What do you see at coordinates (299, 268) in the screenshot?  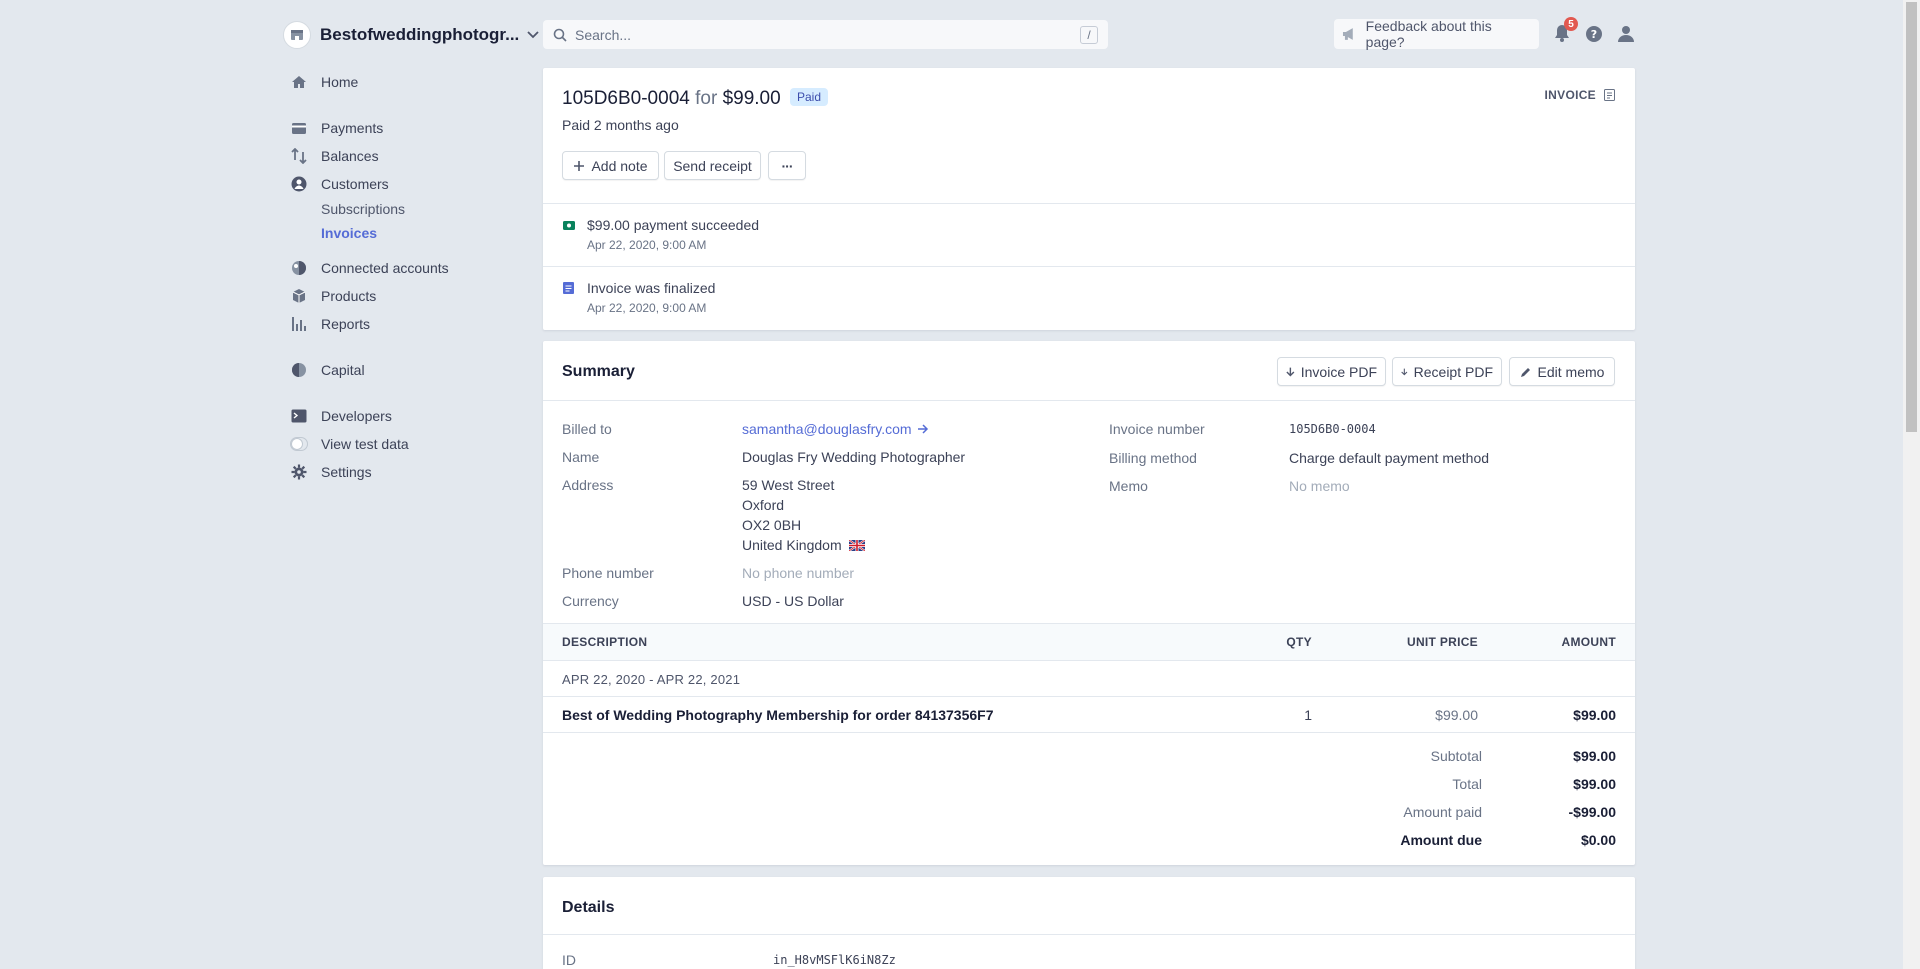 I see `connected-accounts-icon` at bounding box center [299, 268].